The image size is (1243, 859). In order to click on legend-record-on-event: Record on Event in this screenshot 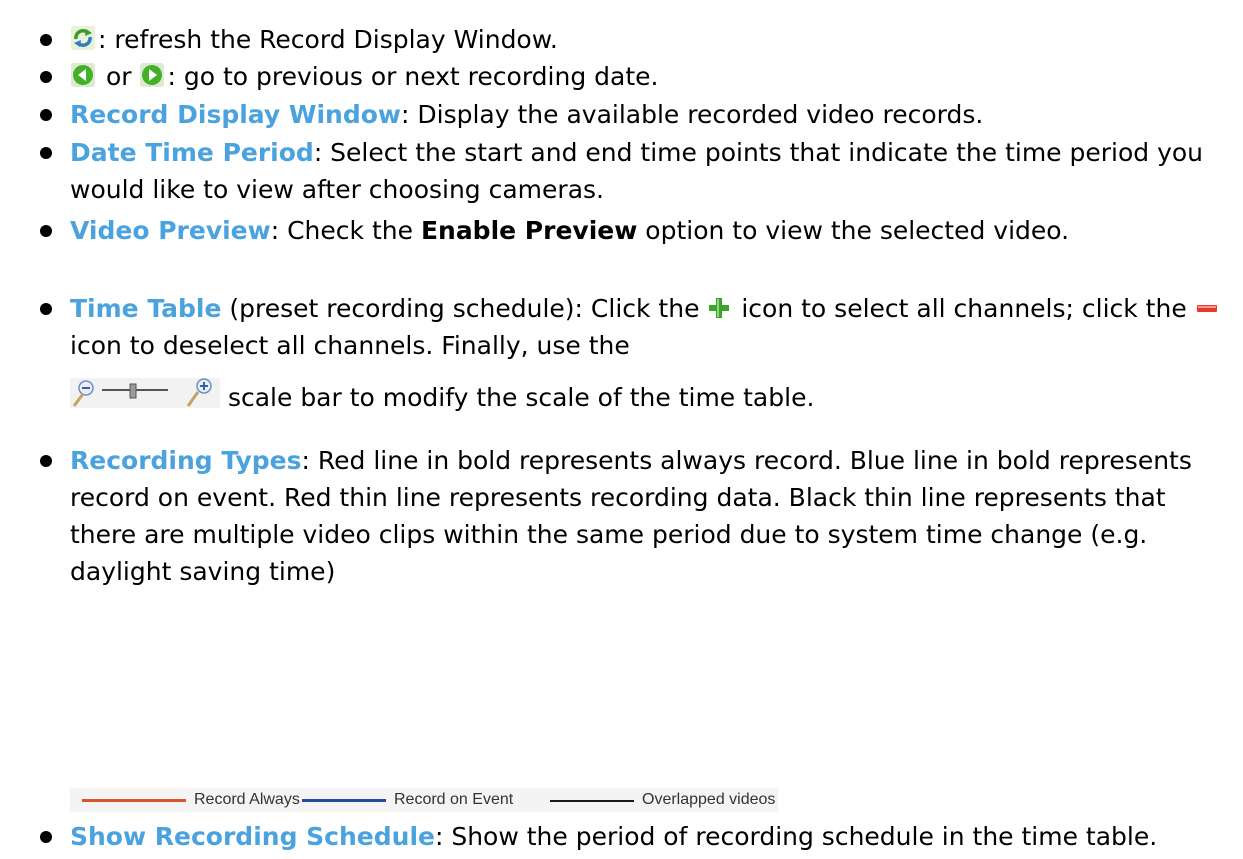, I will do `click(422, 800)`.